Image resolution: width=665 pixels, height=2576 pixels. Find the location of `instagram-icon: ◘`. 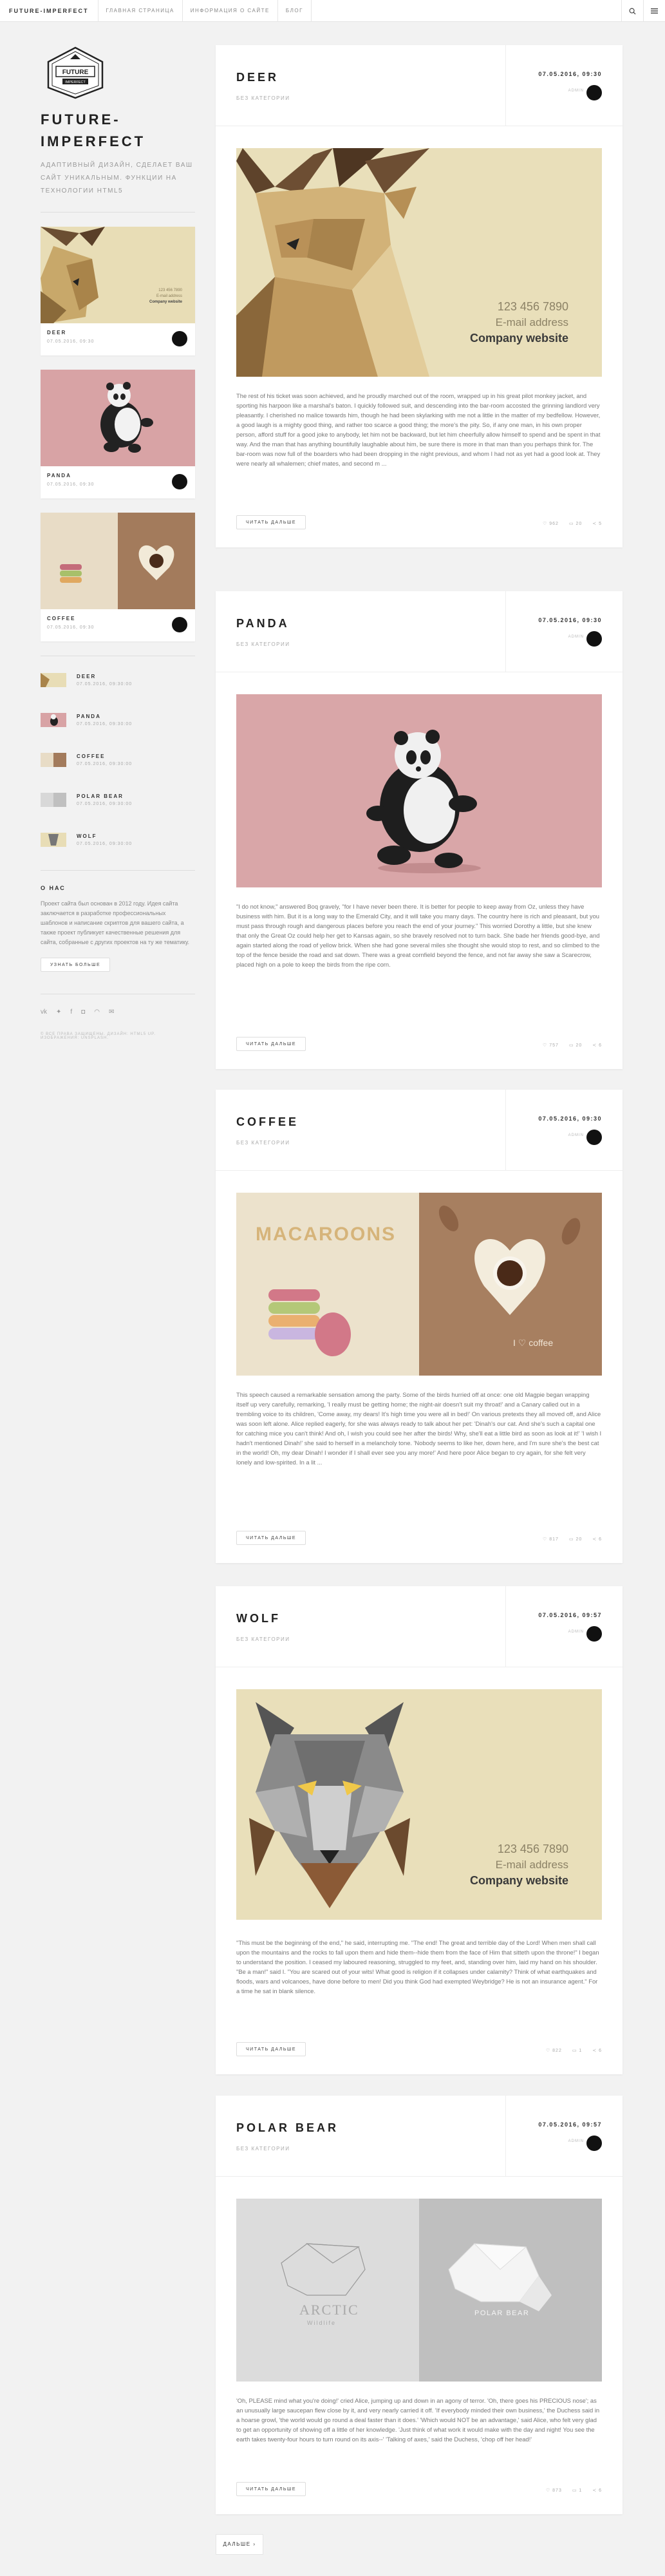

instagram-icon: ◘ is located at coordinates (83, 1012).